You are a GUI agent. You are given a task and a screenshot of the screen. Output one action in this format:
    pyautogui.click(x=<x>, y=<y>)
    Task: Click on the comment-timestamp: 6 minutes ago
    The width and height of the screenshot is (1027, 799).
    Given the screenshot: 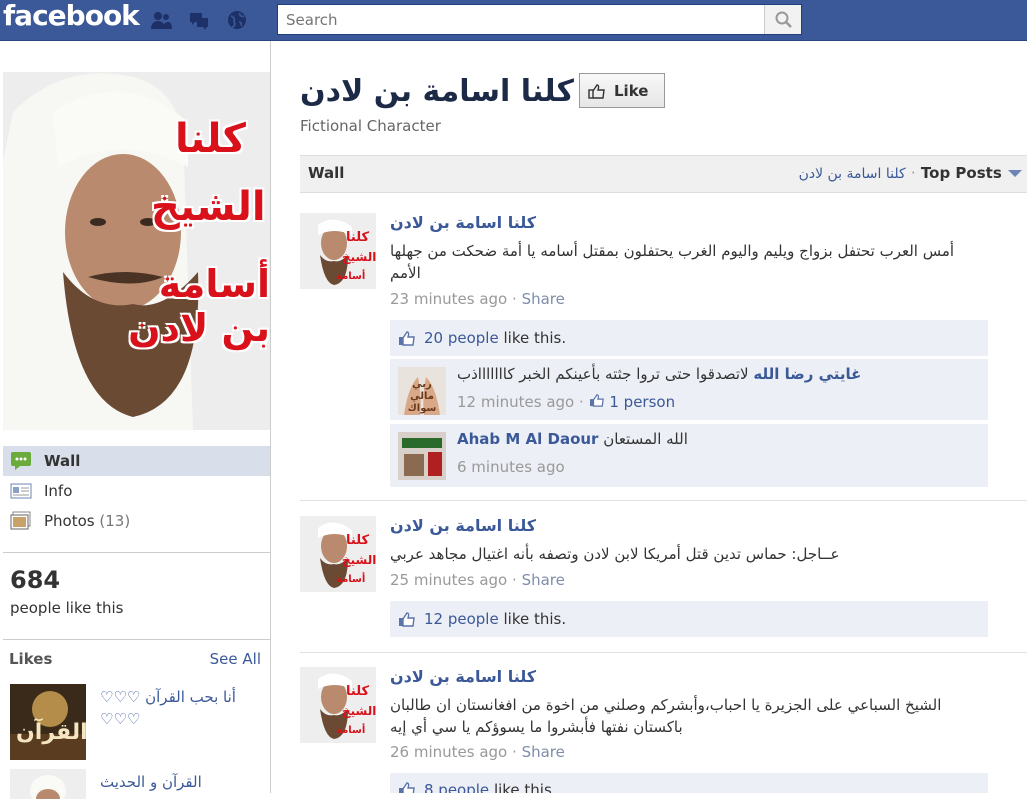 What is the action you would take?
    pyautogui.click(x=511, y=467)
    